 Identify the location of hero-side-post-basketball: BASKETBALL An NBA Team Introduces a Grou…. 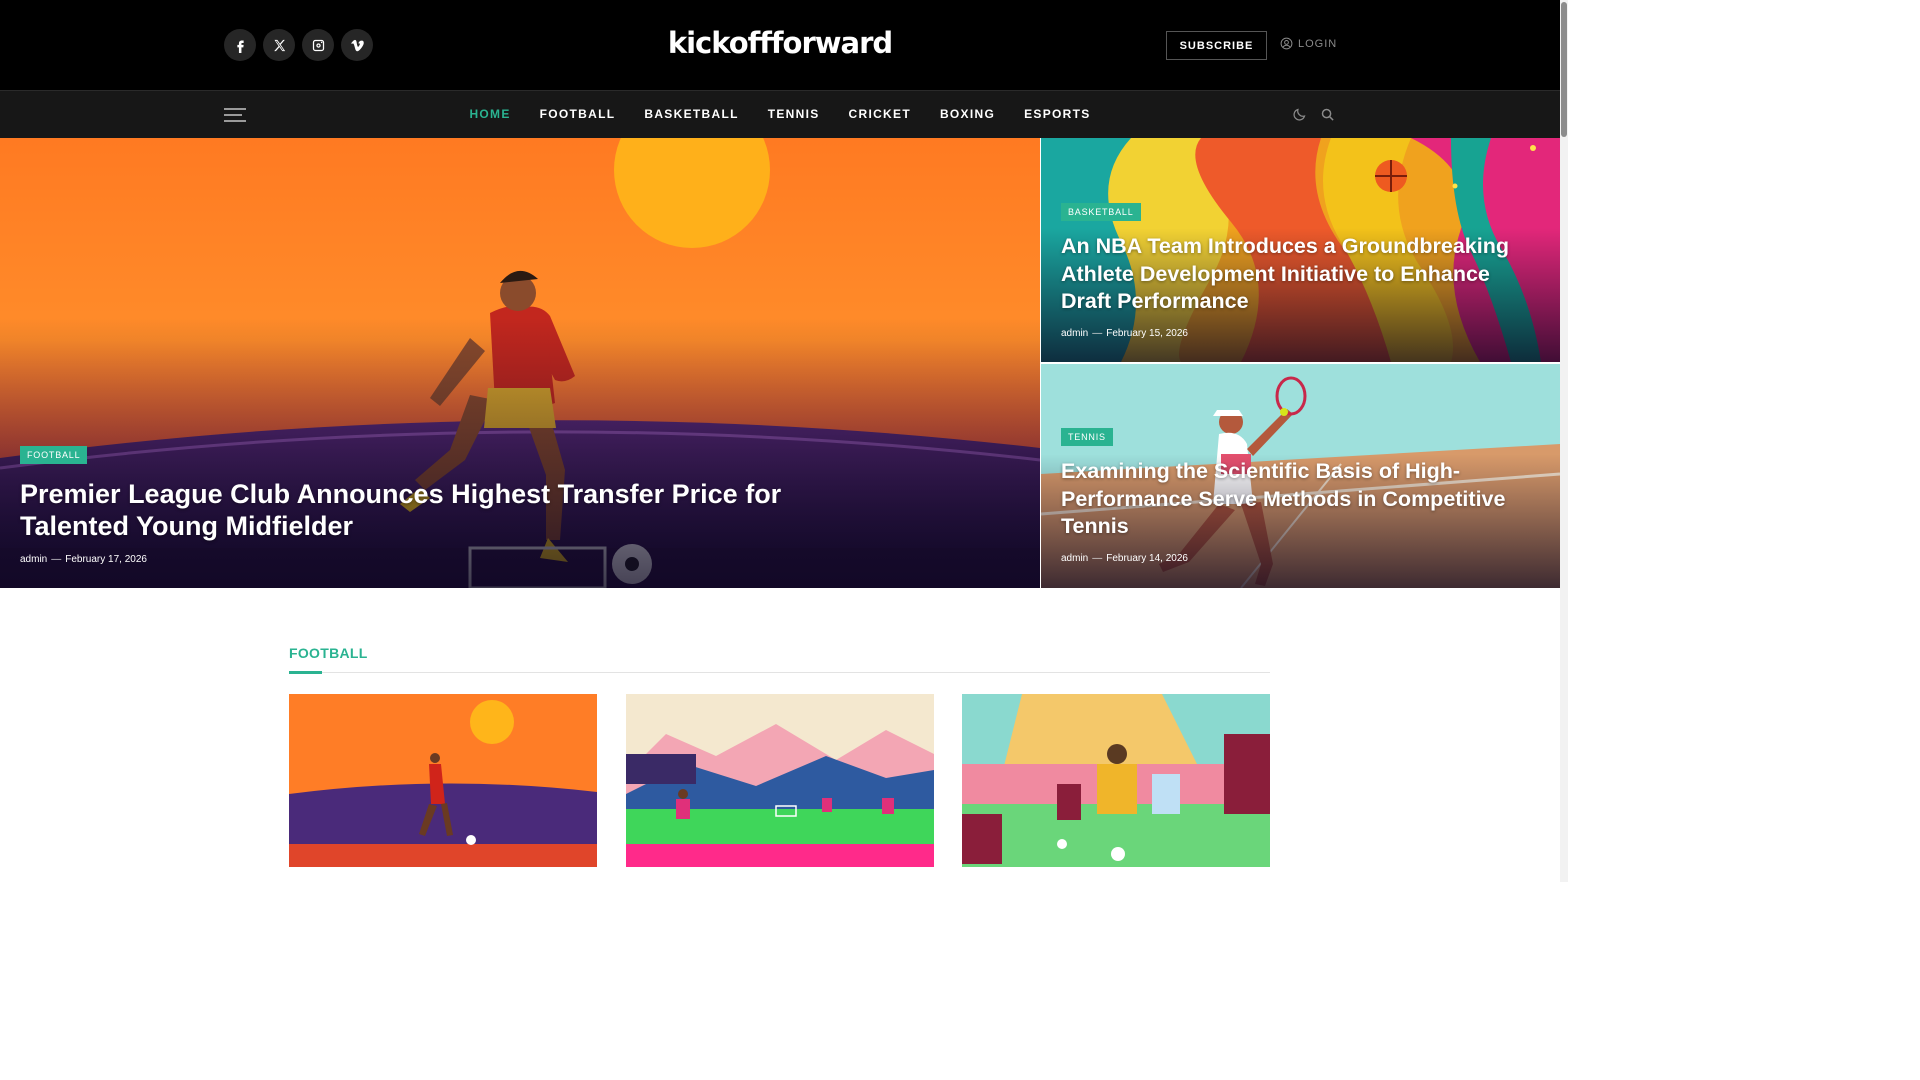
(1300, 250).